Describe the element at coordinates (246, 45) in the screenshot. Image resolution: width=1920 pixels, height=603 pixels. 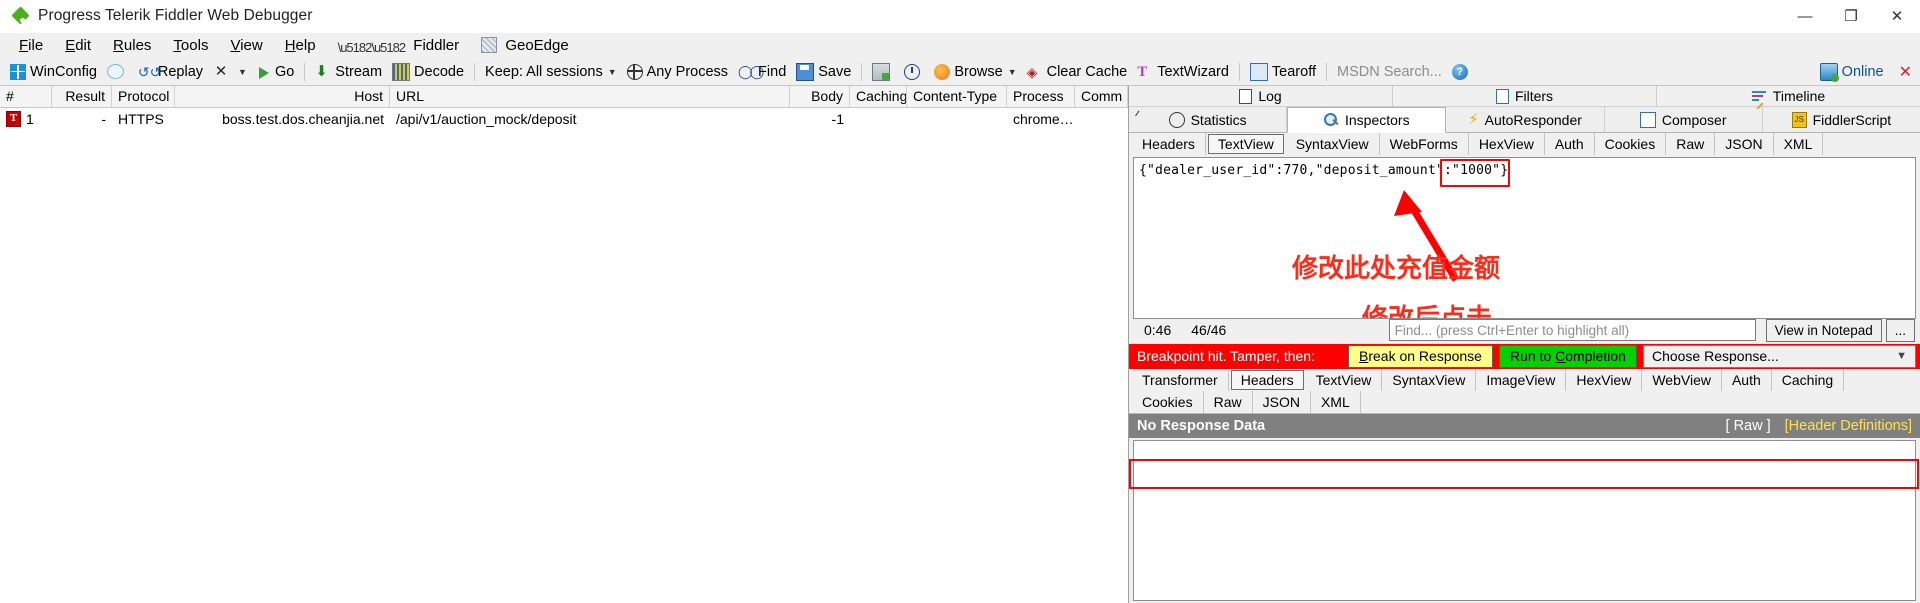
I see `menu-view: View` at that location.